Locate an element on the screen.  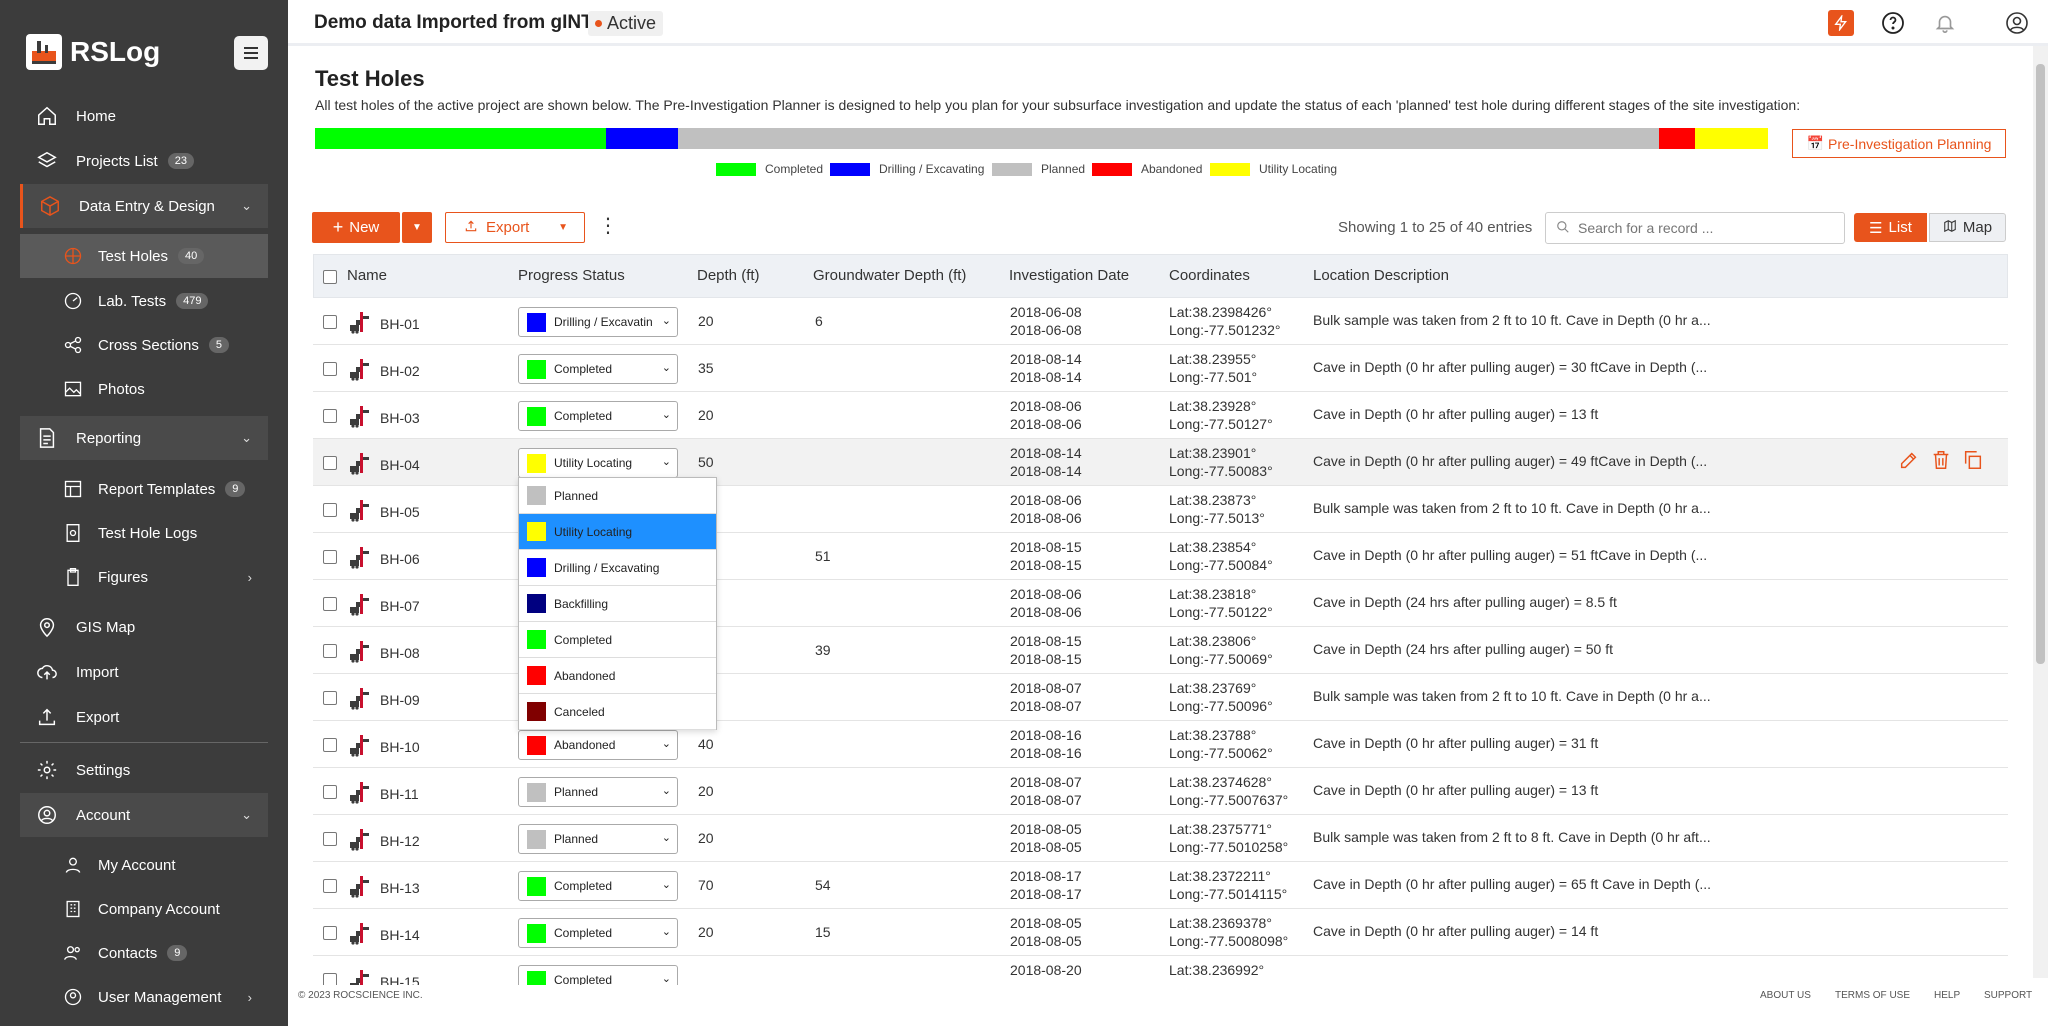
search-input is located at coordinates (1698, 228).